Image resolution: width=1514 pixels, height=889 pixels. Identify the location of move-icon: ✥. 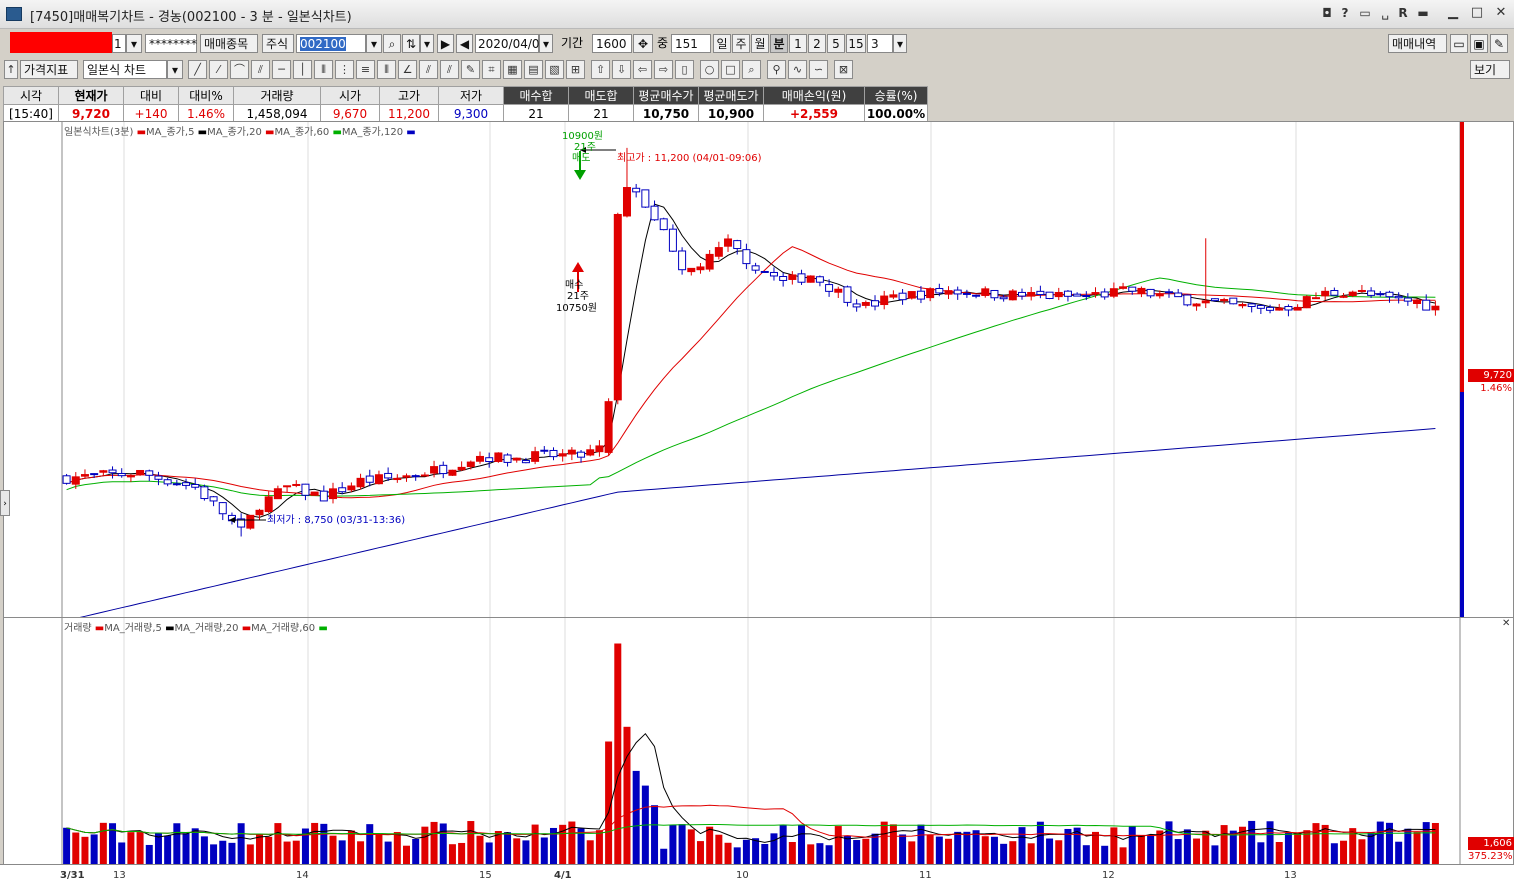
(643, 43).